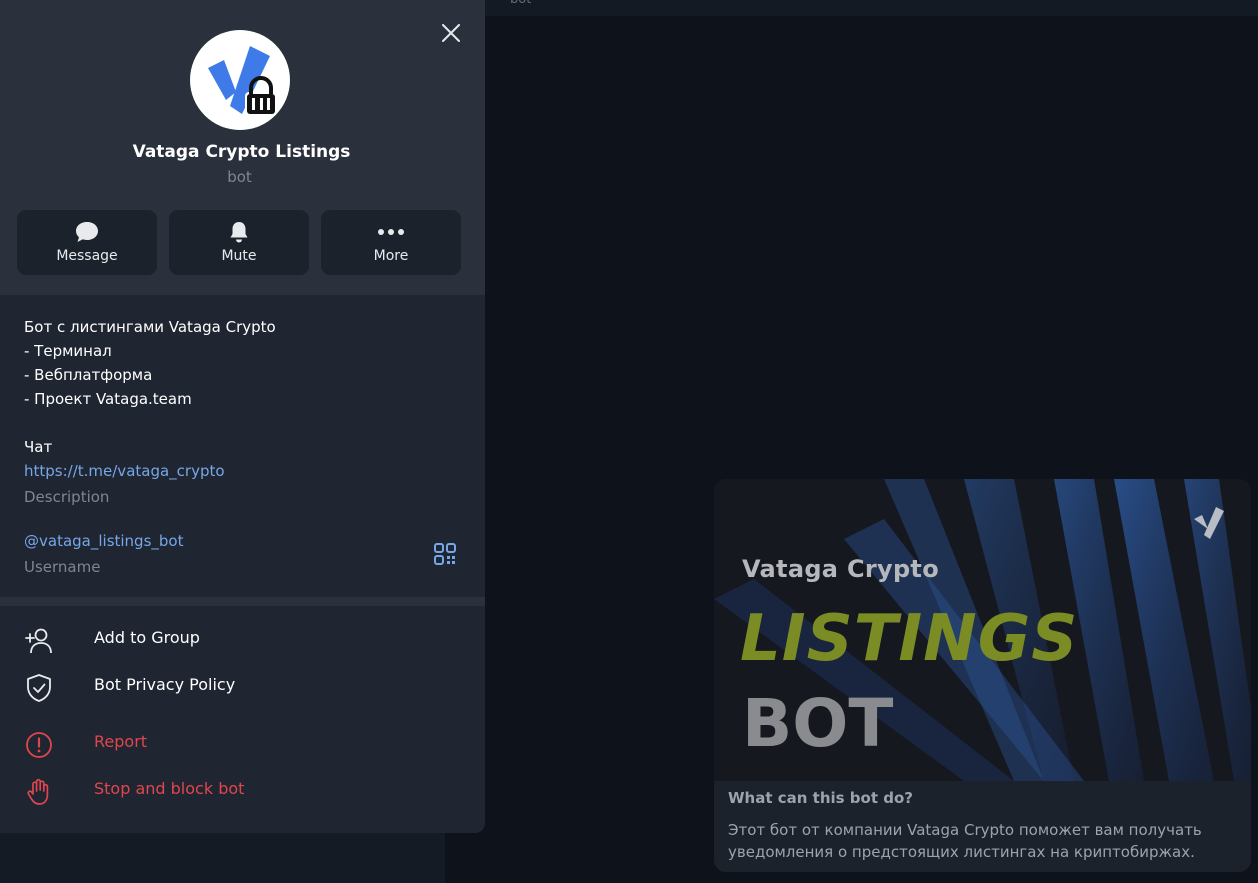 The height and width of the screenshot is (883, 1258). What do you see at coordinates (169, 788) in the screenshot?
I see `stop-and-block-bot-label: Stop and block bot` at bounding box center [169, 788].